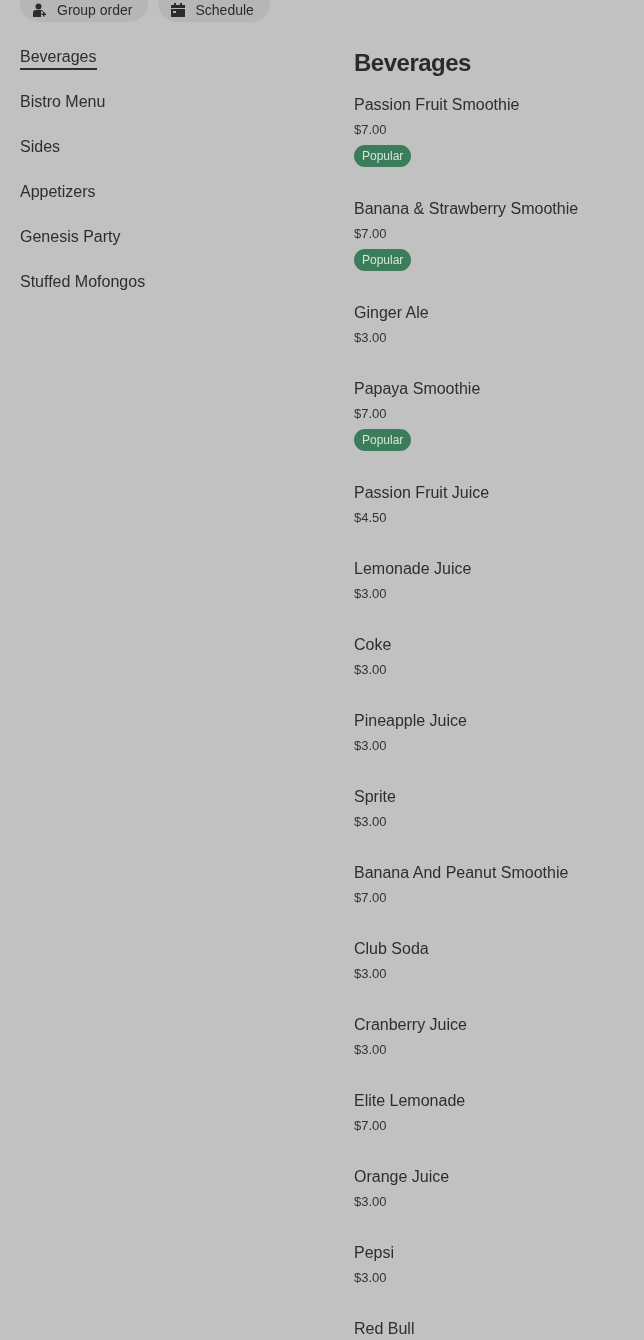 The image size is (644, 1340). Describe the element at coordinates (40, 10) in the screenshot. I see `person-plus-icon` at that location.